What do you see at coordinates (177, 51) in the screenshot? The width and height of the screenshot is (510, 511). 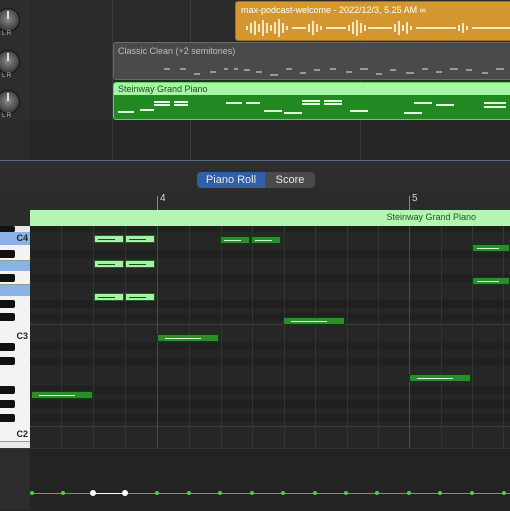 I see `midi-region-title: Classic Clean (+2 semitones)` at bounding box center [177, 51].